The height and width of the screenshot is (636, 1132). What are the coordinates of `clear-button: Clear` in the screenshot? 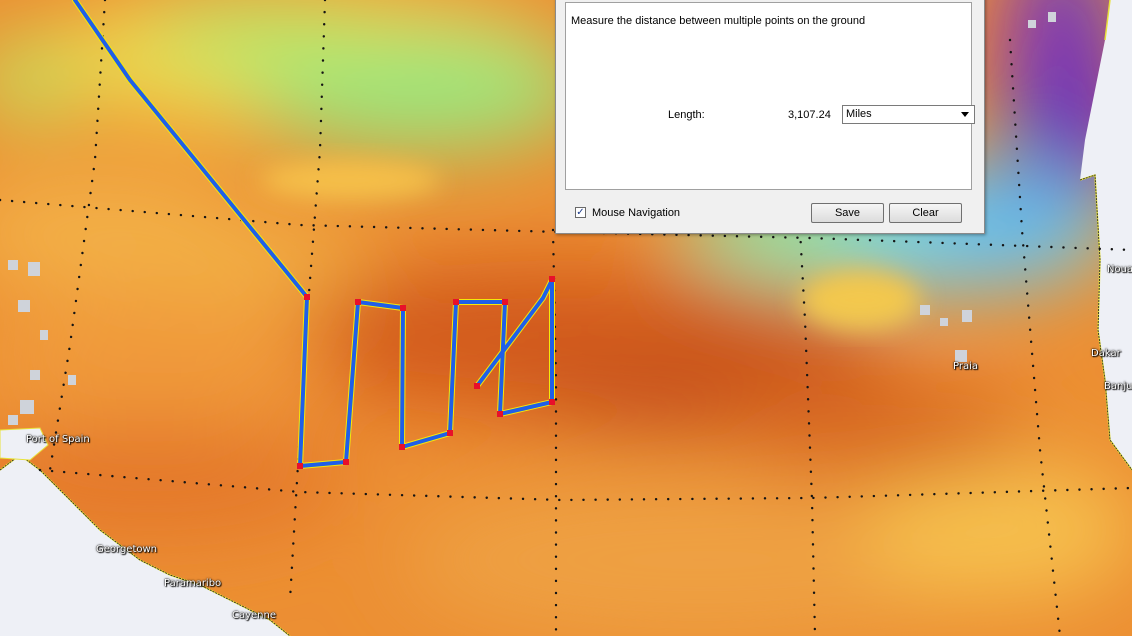 It's located at (925, 213).